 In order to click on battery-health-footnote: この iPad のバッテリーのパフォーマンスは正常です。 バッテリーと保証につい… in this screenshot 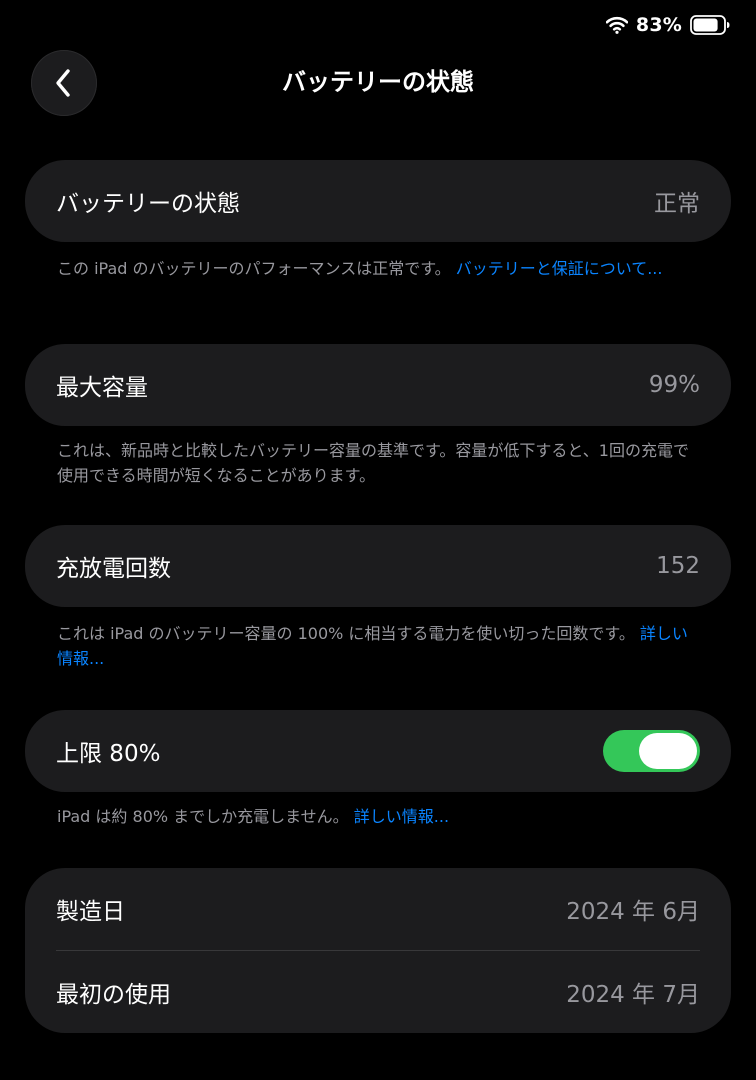, I will do `click(377, 268)`.